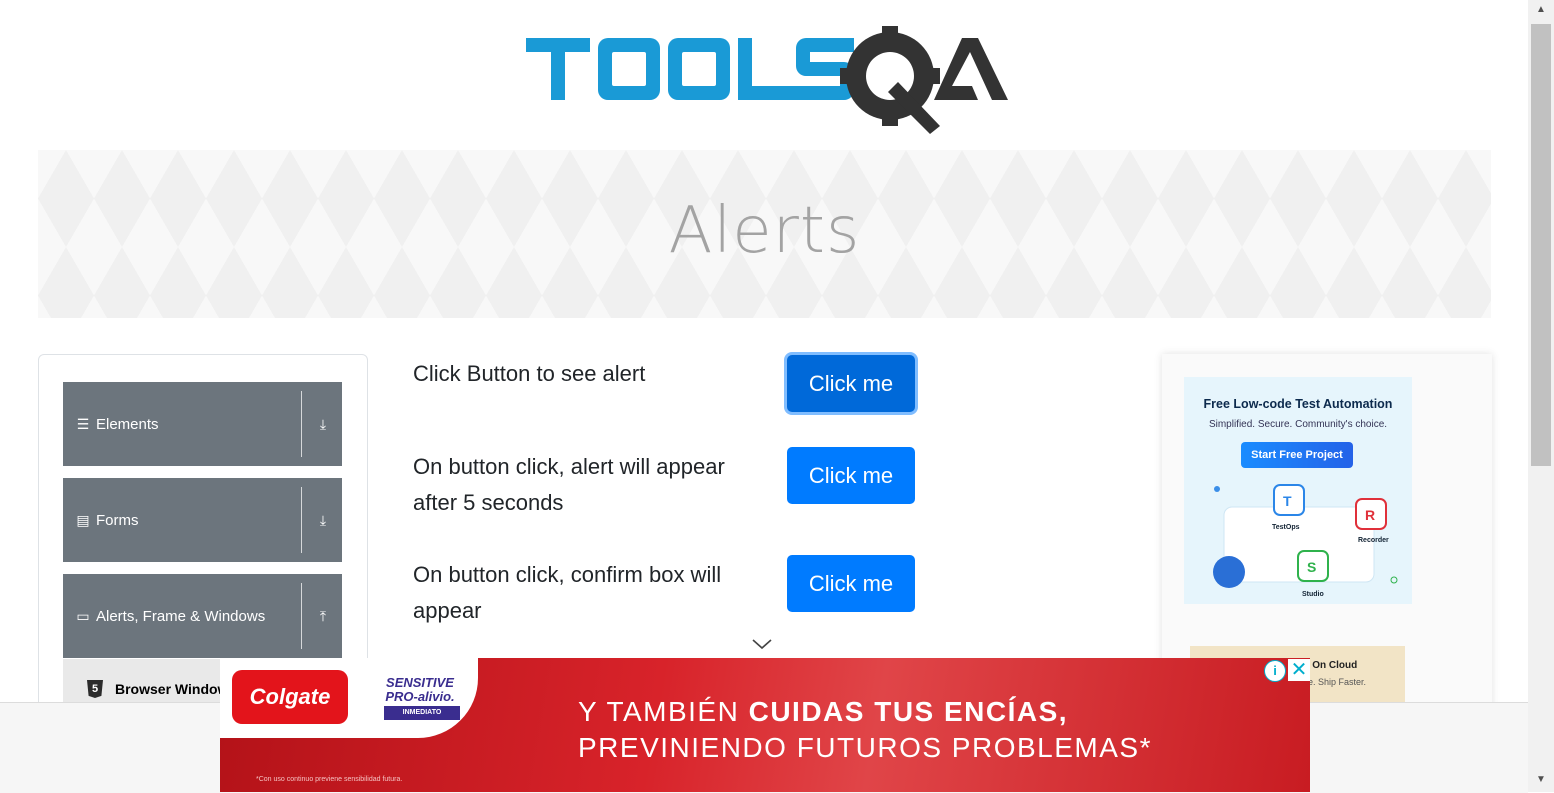  Describe the element at coordinates (851, 383) in the screenshot. I see `alert-button: Click me` at that location.